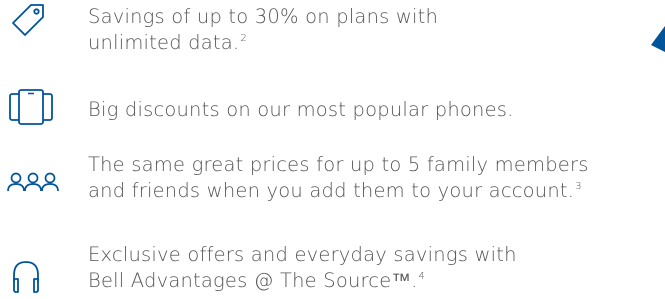  Describe the element at coordinates (164, 42) in the screenshot. I see `benefit-text-fragment: unlimited data.` at that location.